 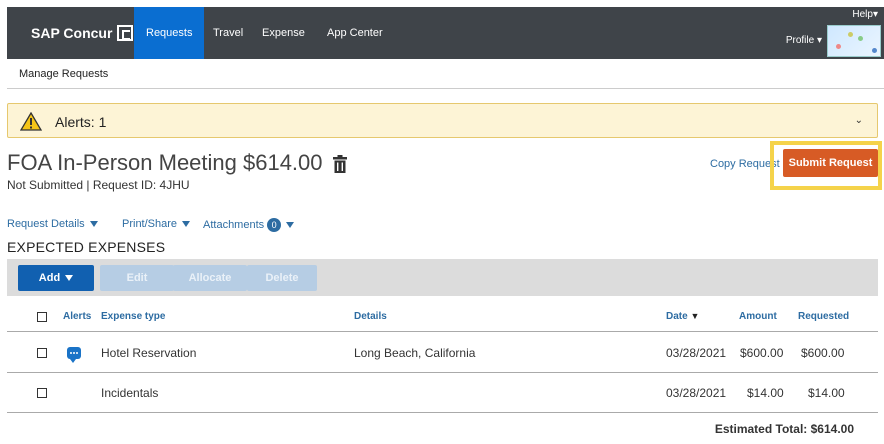 What do you see at coordinates (758, 316) in the screenshot?
I see `column-amount: Amount` at bounding box center [758, 316].